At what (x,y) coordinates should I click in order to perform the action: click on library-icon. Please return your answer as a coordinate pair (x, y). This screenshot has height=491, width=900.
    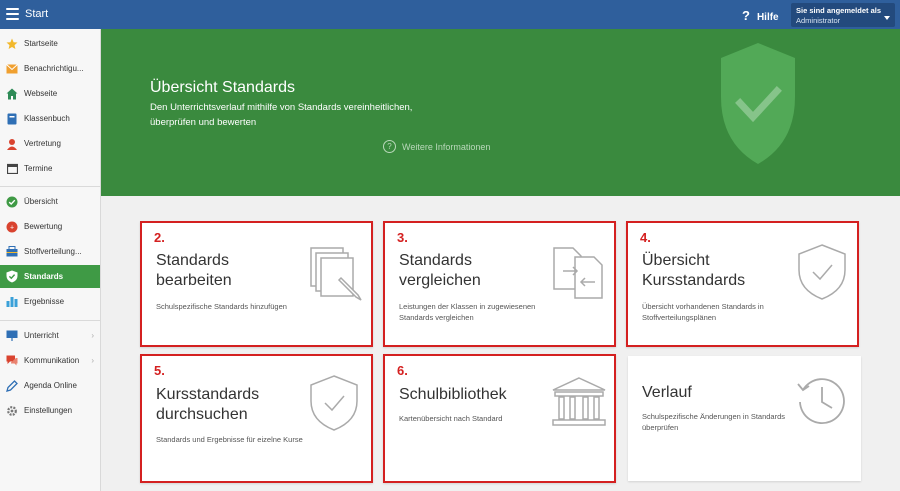
    Looking at the image, I should click on (579, 401).